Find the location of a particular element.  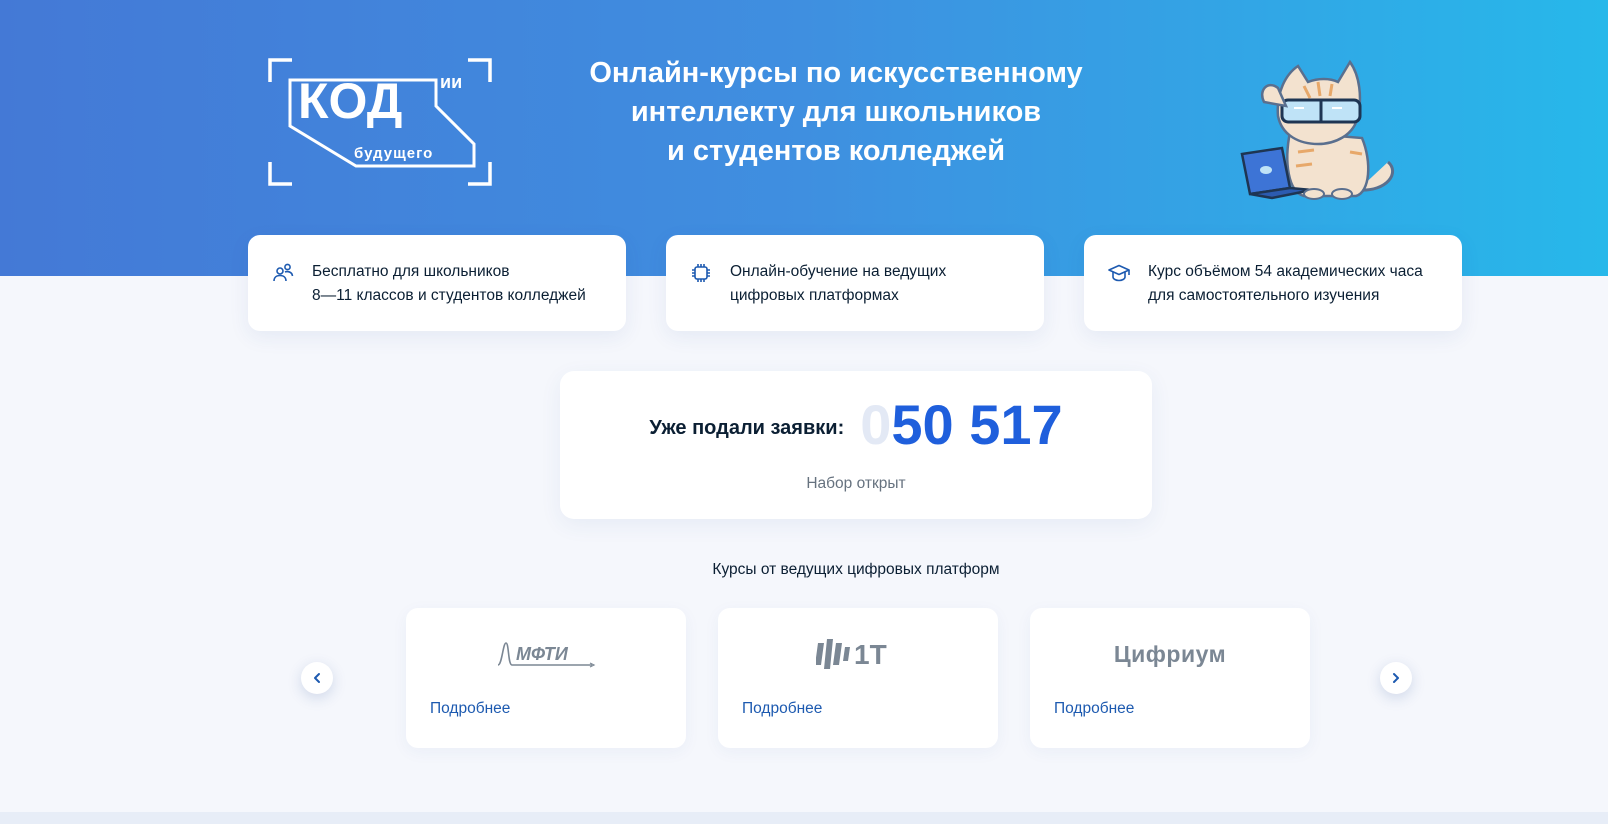

1t-logo: 1Т is located at coordinates (858, 654).